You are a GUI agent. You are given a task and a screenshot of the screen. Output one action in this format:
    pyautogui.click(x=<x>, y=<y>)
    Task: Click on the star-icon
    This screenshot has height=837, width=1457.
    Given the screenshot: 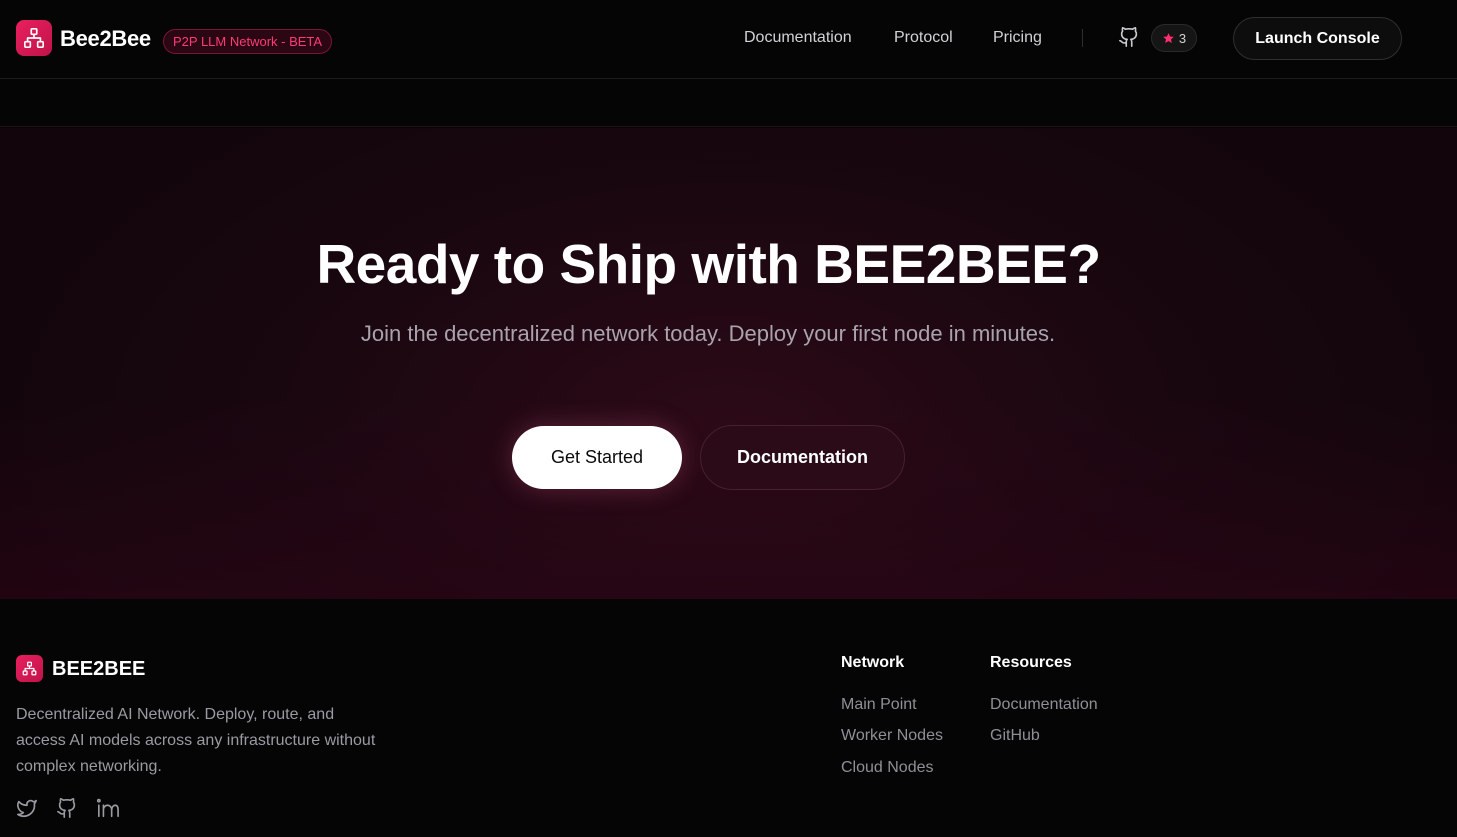 What is the action you would take?
    pyautogui.click(x=1168, y=37)
    